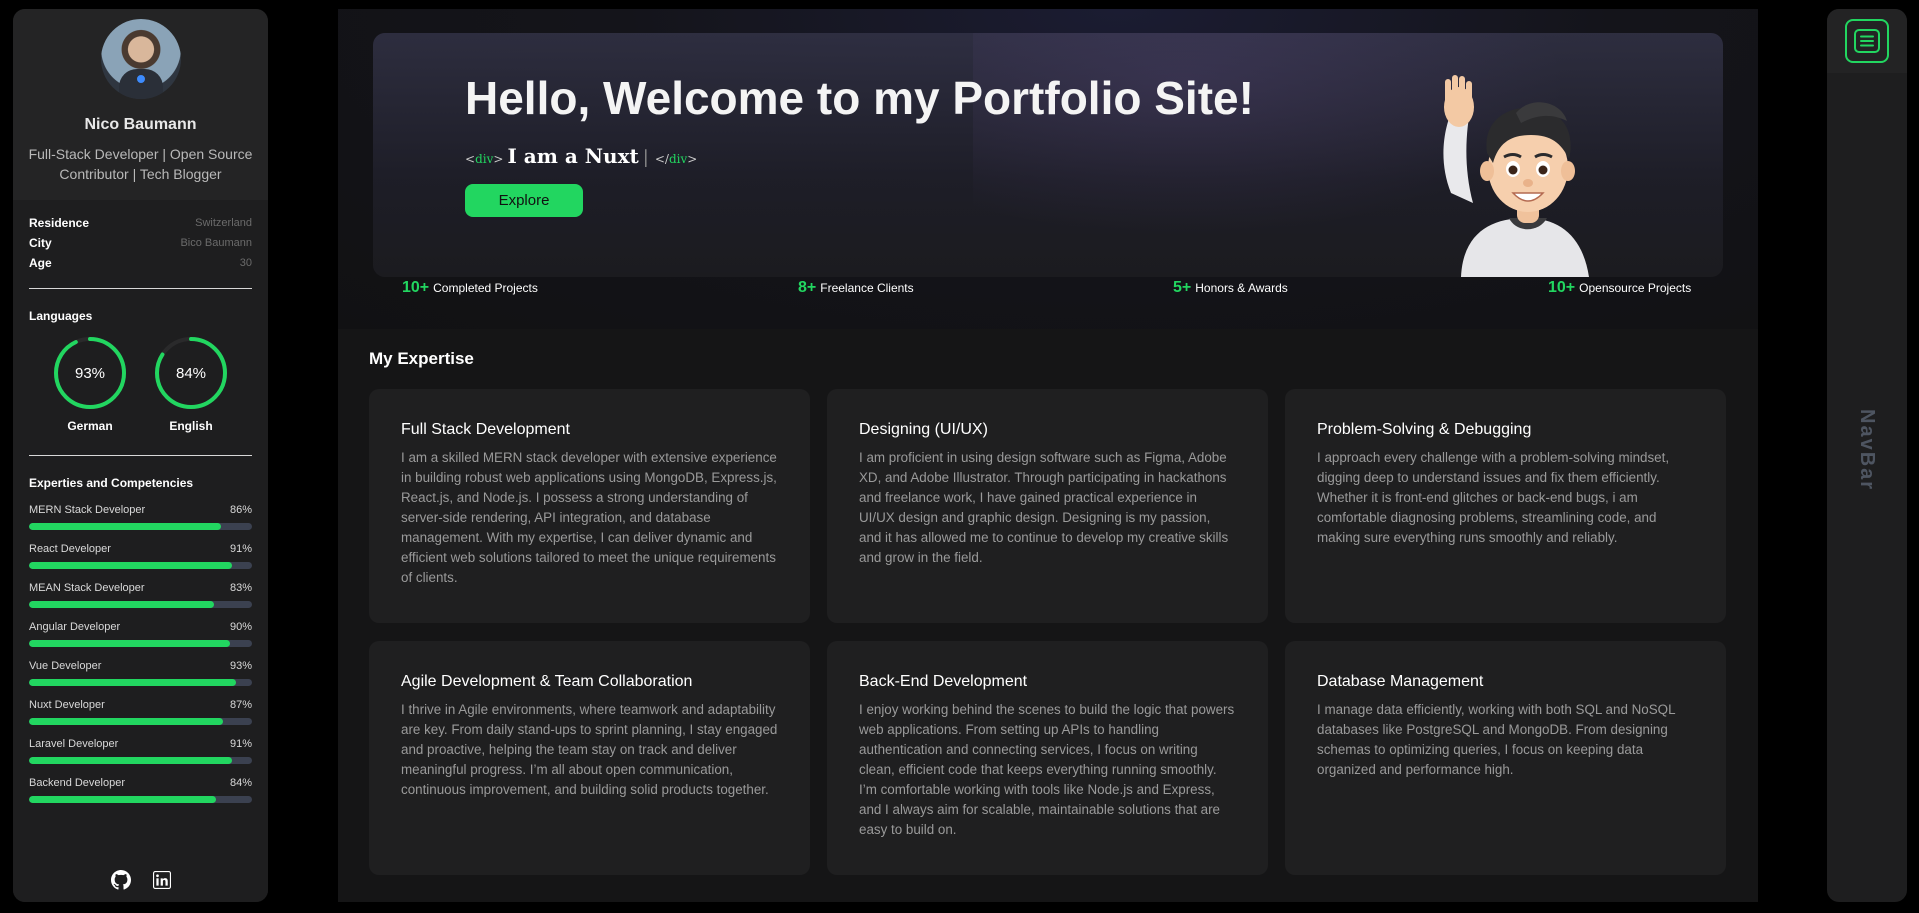 This screenshot has height=913, width=1919. Describe the element at coordinates (161, 882) in the screenshot. I see `linkedin-icon` at that location.